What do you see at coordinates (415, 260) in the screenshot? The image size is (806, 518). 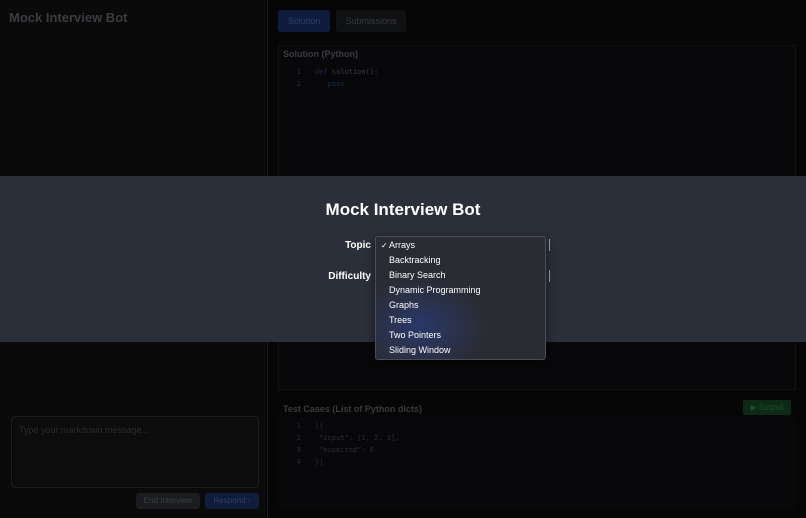 I see `option-label: Backtracking` at bounding box center [415, 260].